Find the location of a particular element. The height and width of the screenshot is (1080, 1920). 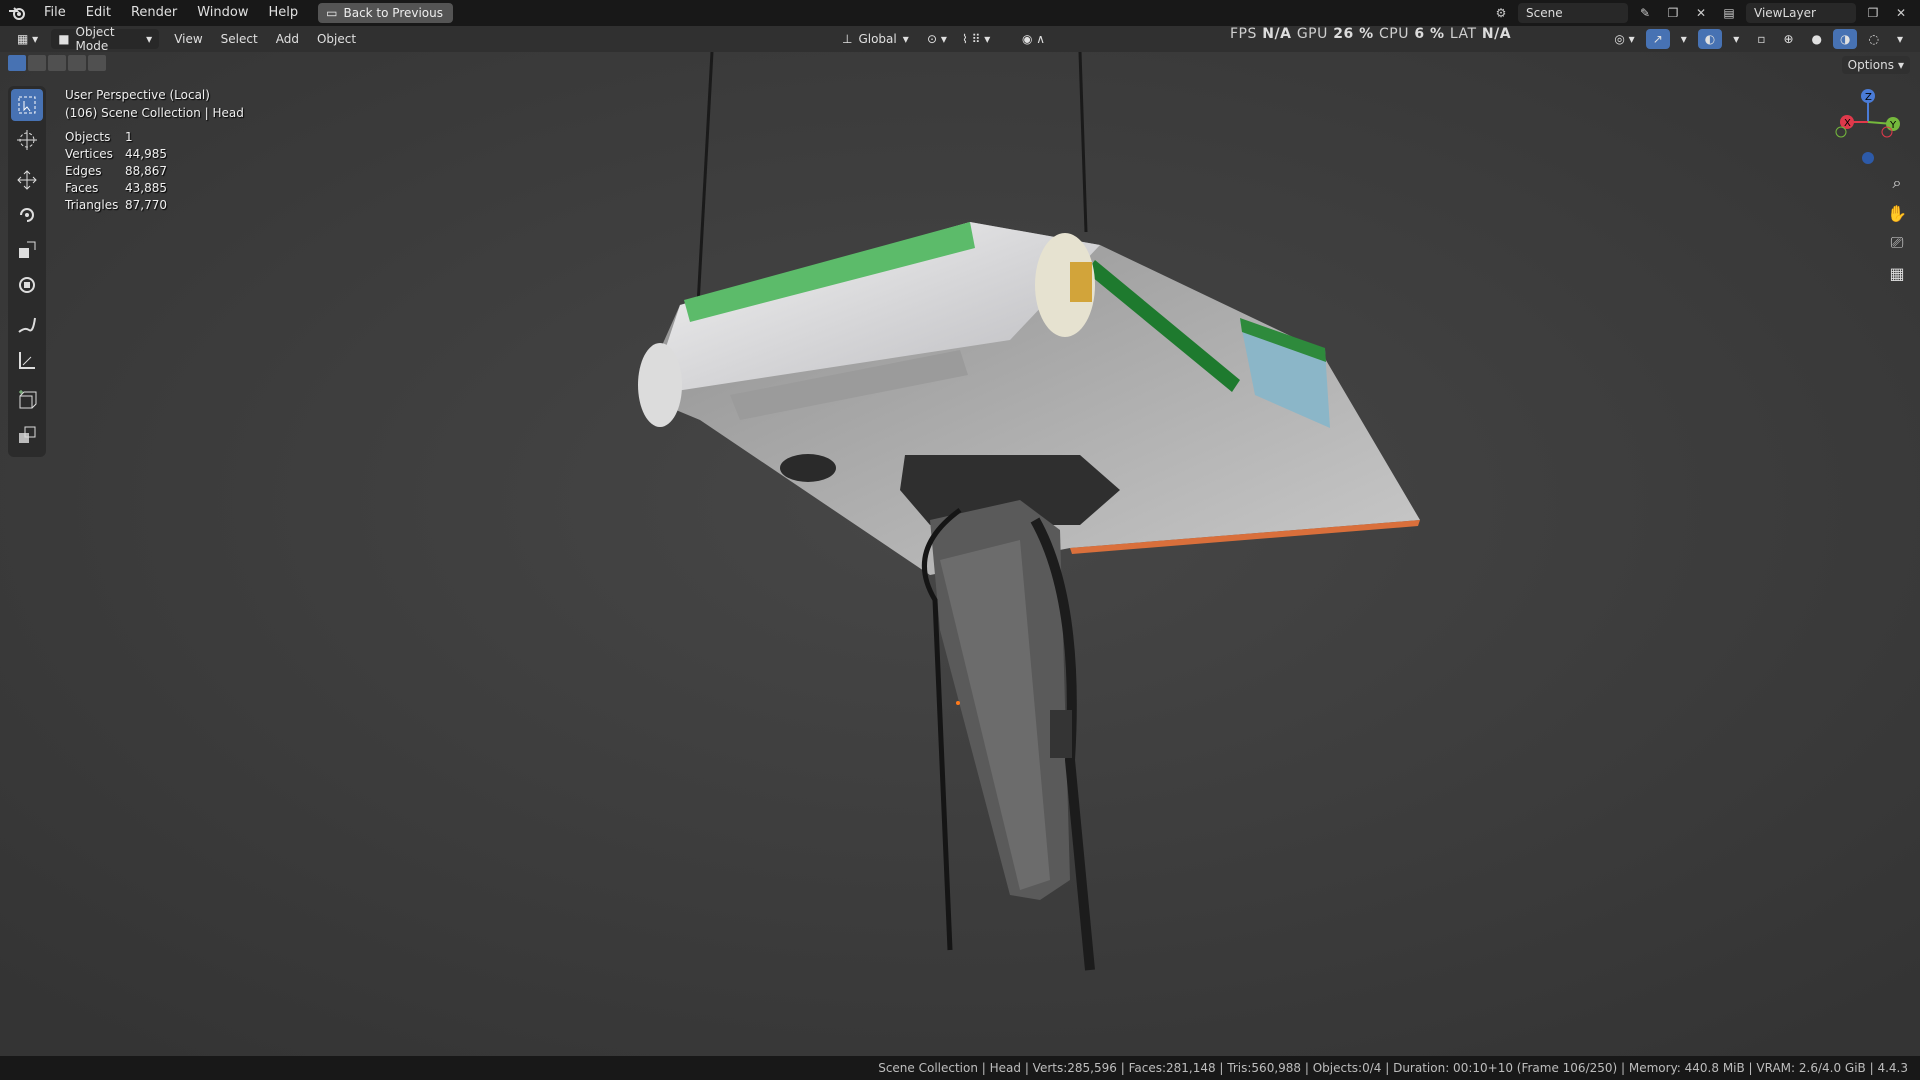

mode-selector: ■ Object Mode ▾ is located at coordinates (105, 39).